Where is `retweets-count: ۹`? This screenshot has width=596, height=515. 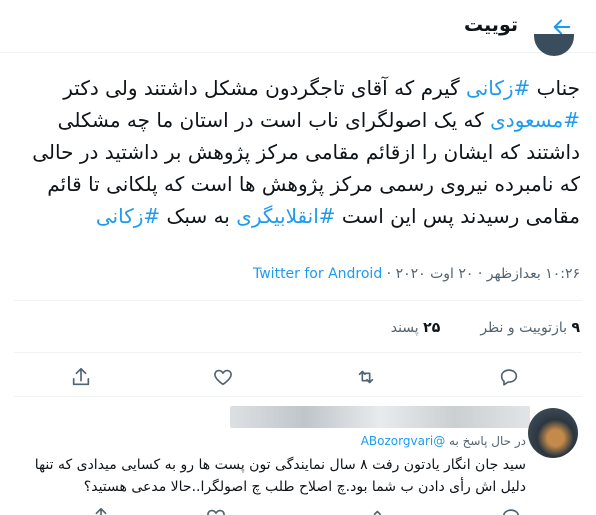 retweets-count: ۹ is located at coordinates (575, 328).